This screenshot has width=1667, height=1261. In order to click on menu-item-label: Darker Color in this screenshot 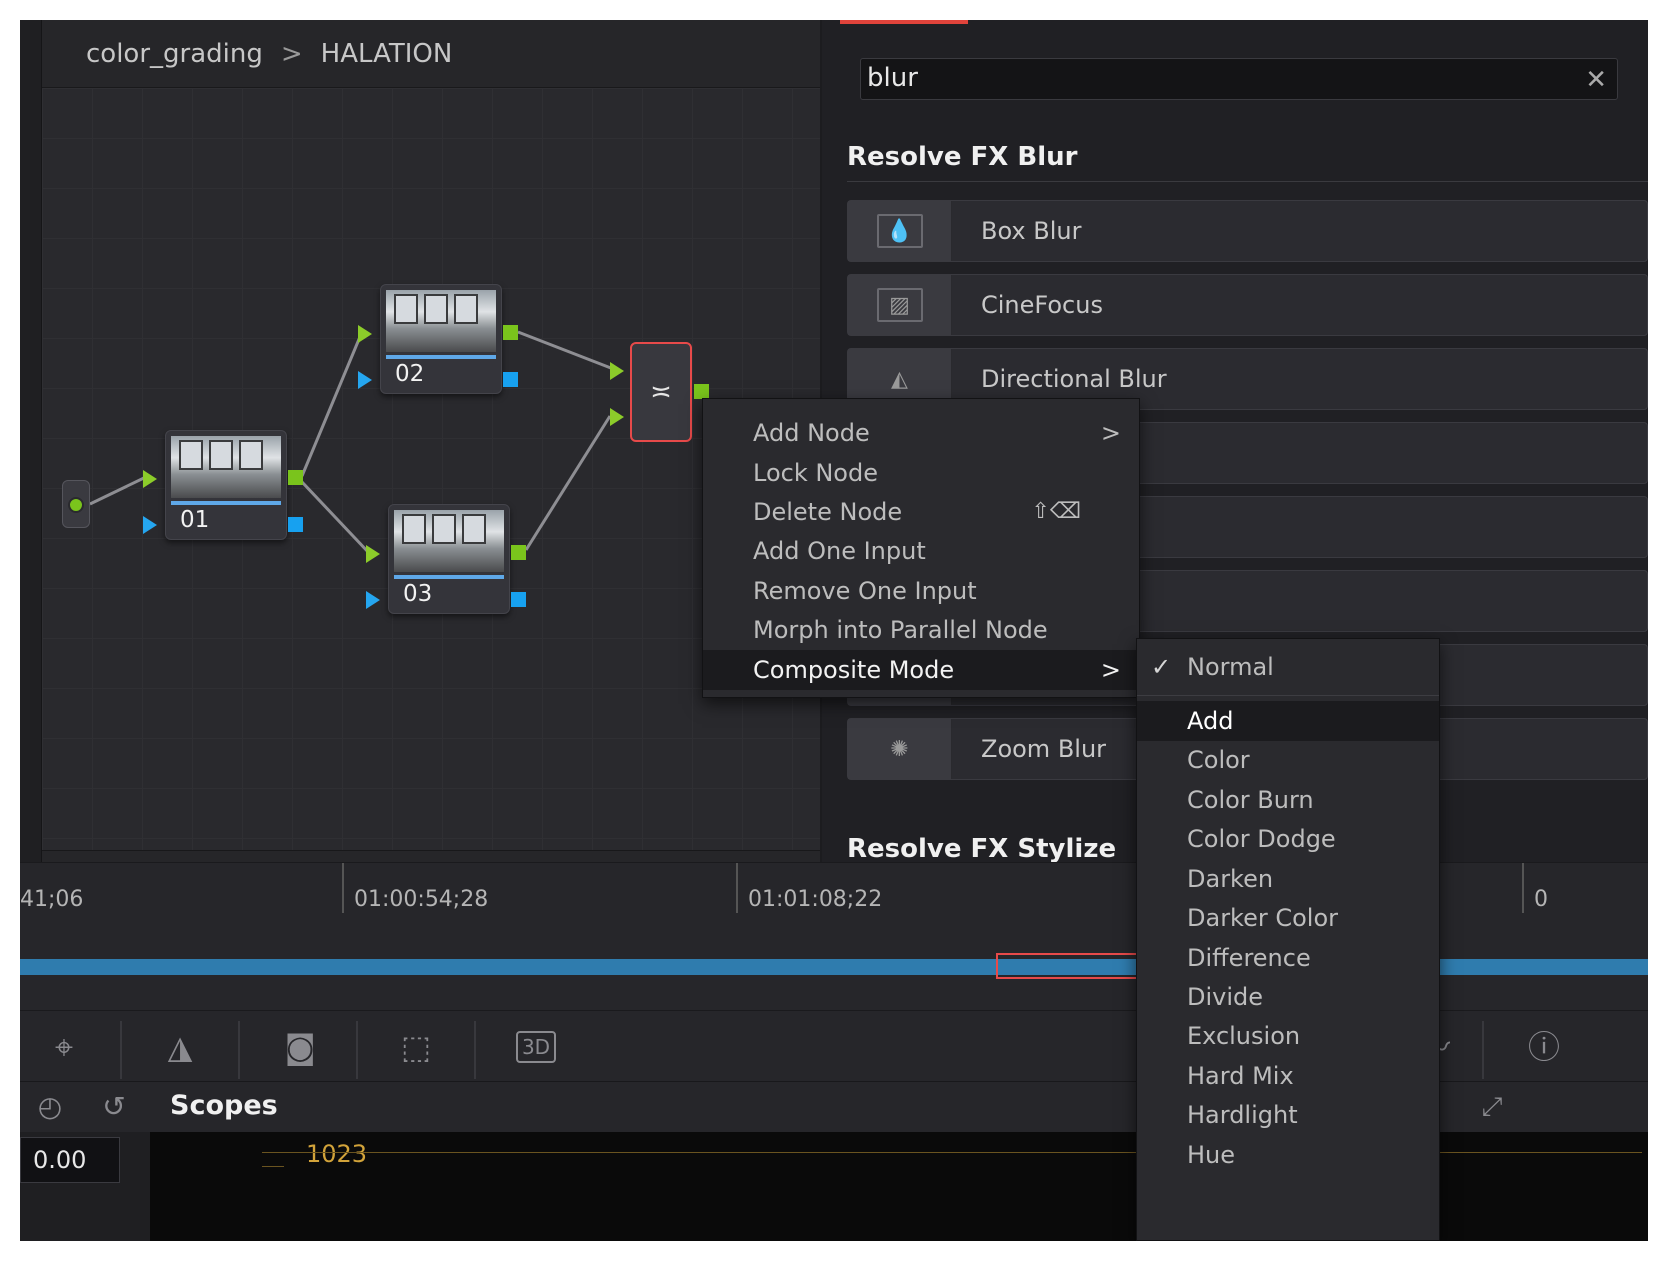, I will do `click(1263, 918)`.